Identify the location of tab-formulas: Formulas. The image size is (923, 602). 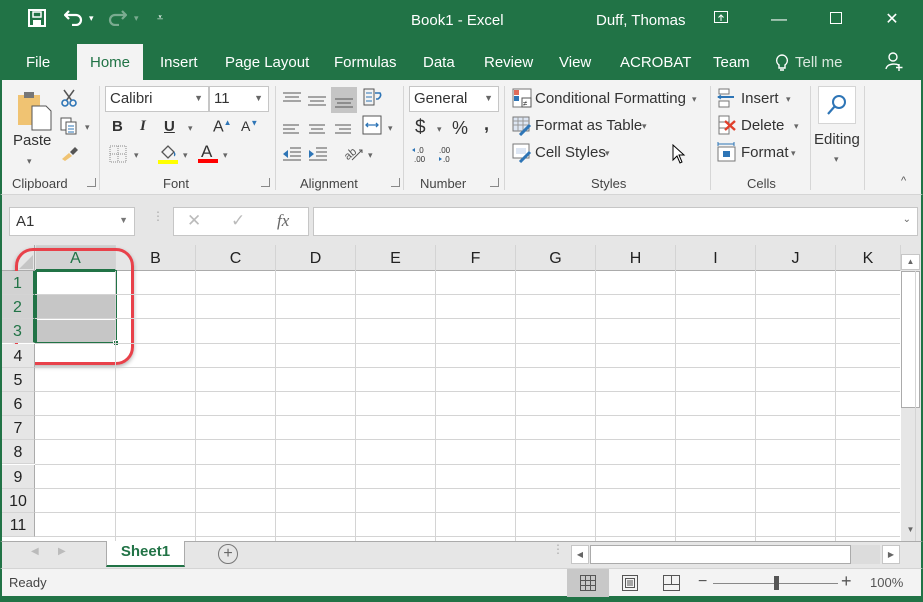
(365, 62).